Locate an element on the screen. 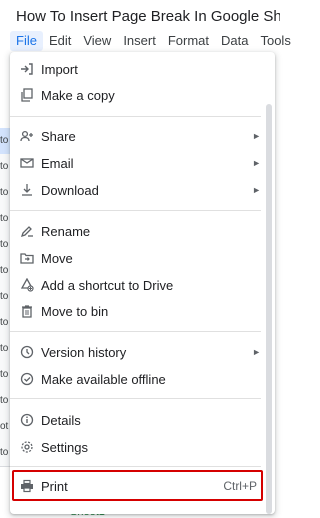 The image size is (320, 518). menu-item-move-to-bin: Move to bin is located at coordinates (135, 311).